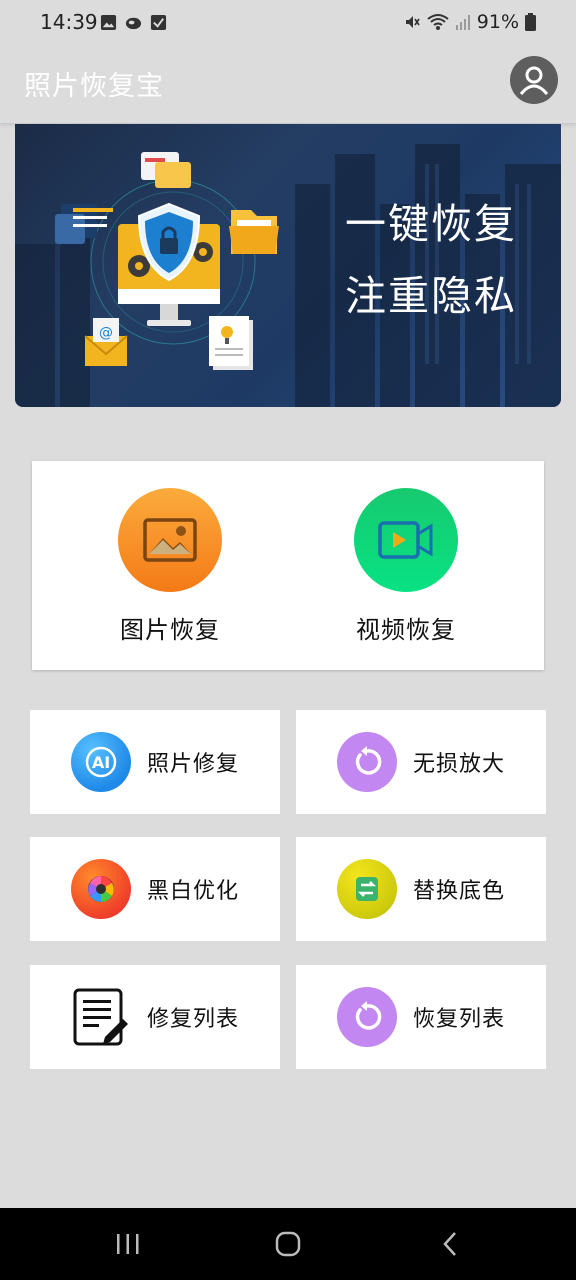 This screenshot has width=576, height=1280. I want to click on repair-list-label: 修复列表, so click(193, 1019).